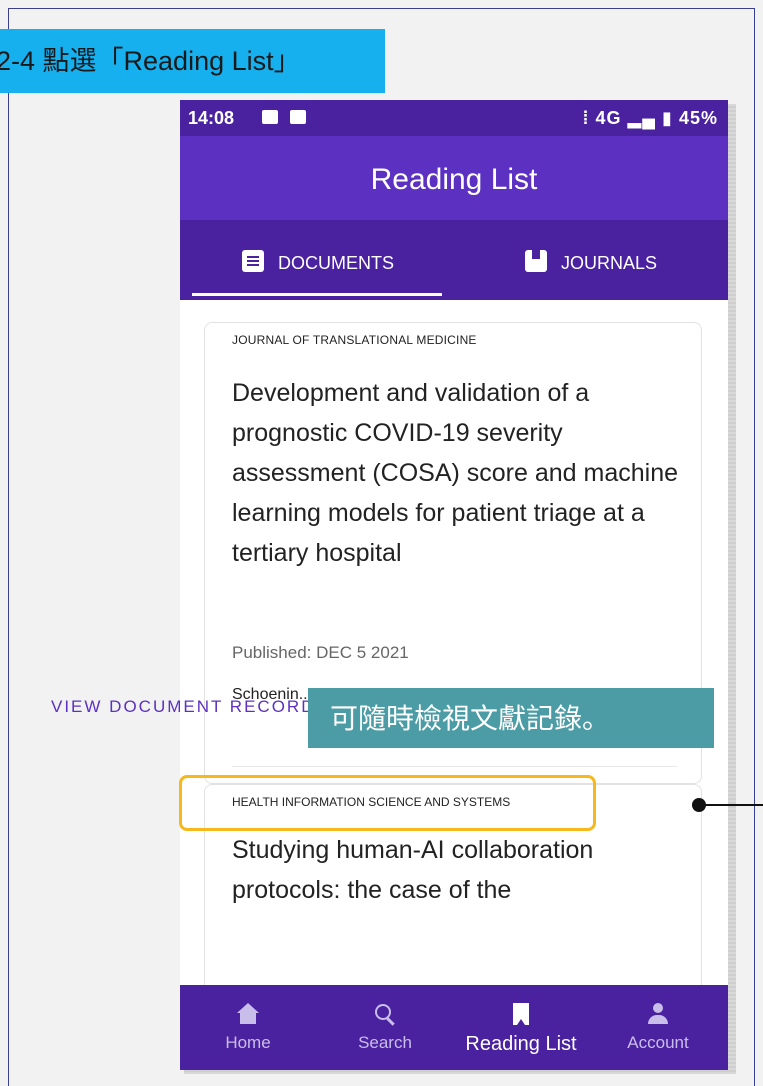 Image resolution: width=763 pixels, height=1086 pixels. What do you see at coordinates (320, 652) in the screenshot?
I see `card-published-date: Published: DEC 5 2021` at bounding box center [320, 652].